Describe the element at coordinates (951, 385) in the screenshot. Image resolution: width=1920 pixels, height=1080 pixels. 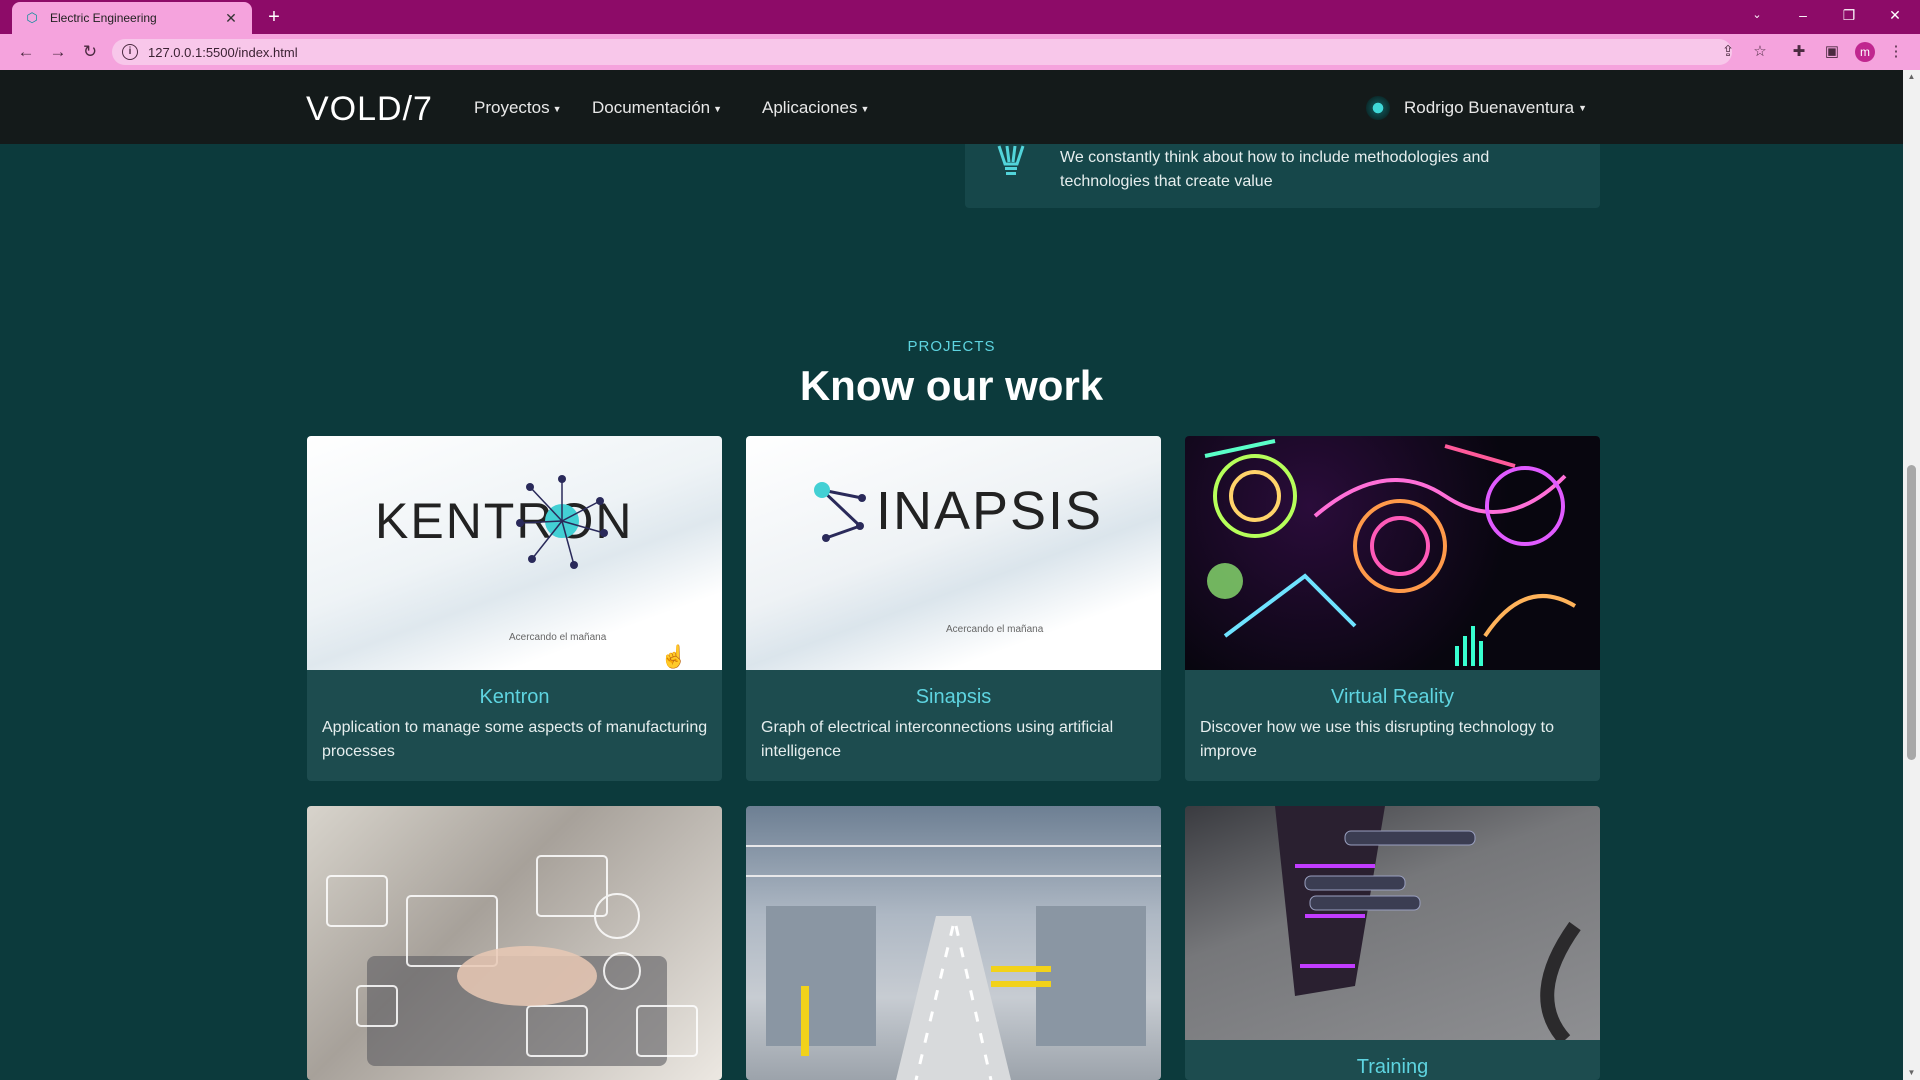
I see `section-title: Know our work` at that location.